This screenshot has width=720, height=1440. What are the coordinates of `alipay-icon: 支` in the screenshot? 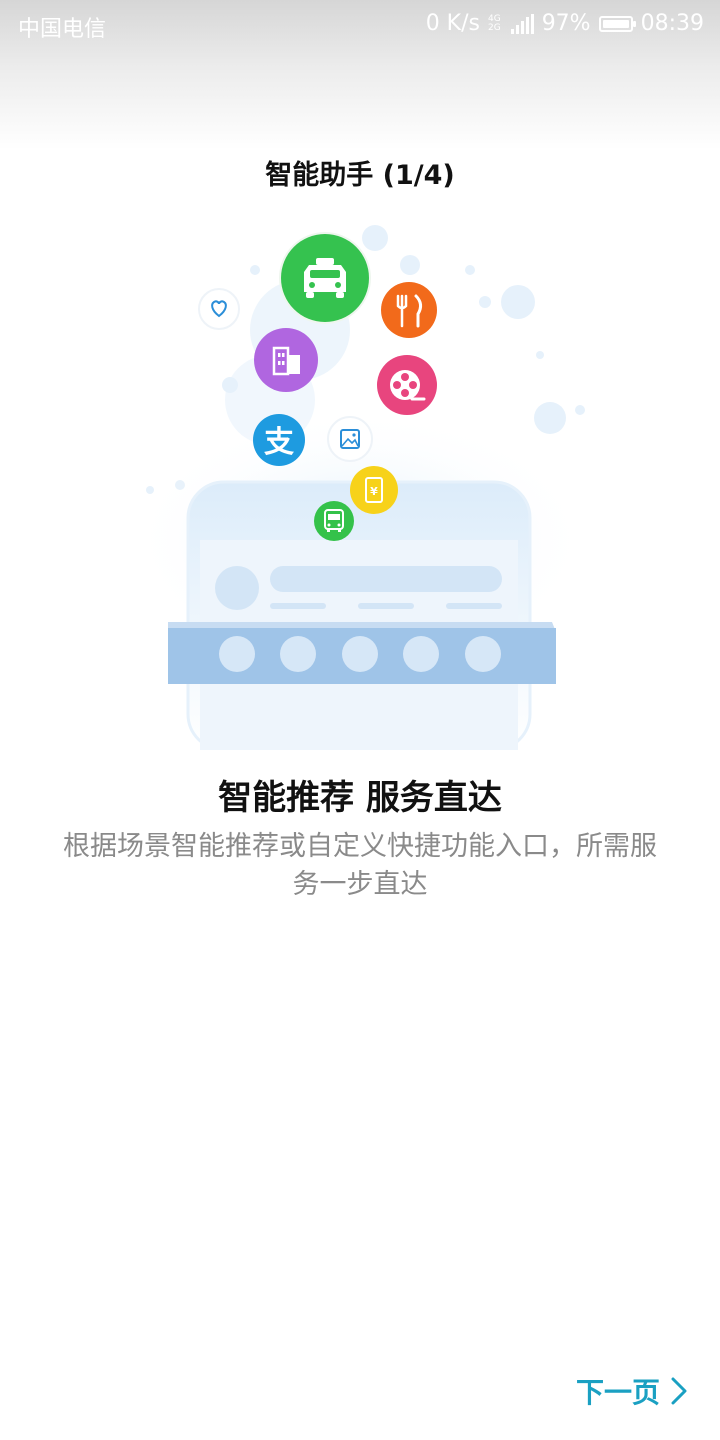 It's located at (279, 440).